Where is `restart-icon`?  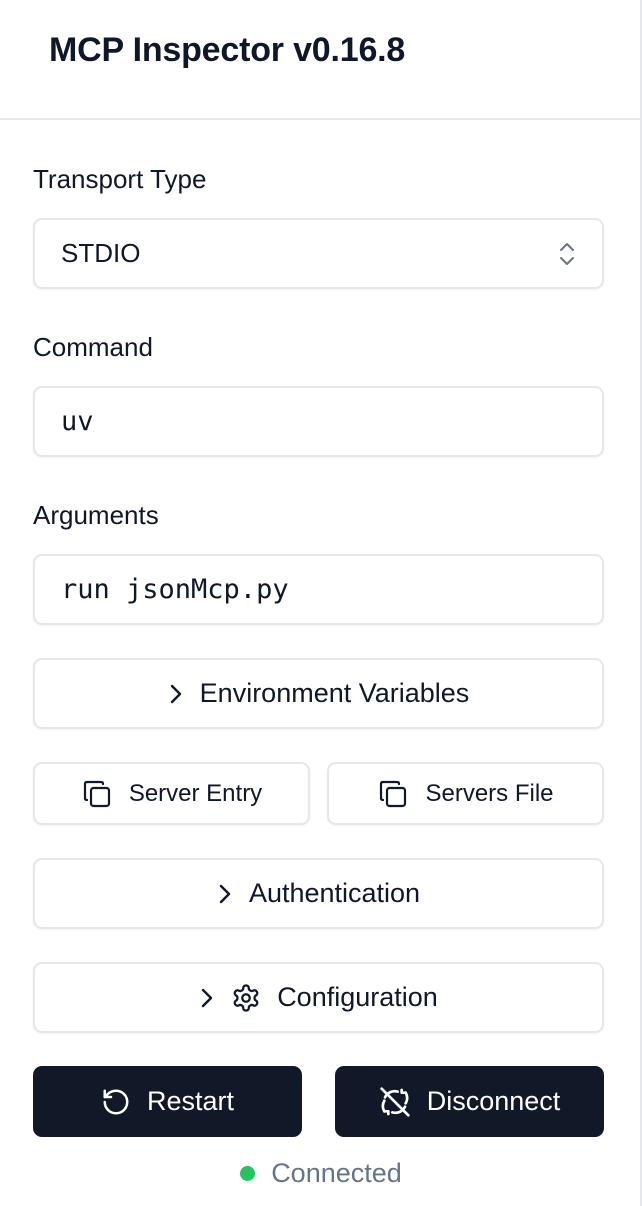 restart-icon is located at coordinates (116, 1102).